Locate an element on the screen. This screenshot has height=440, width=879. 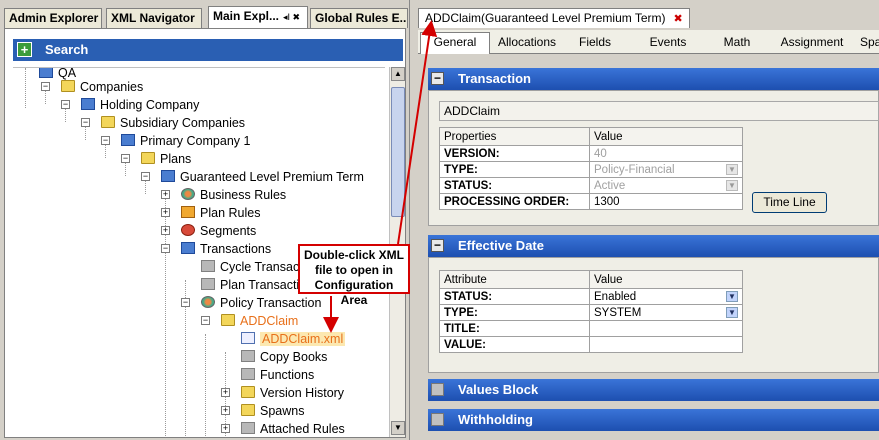
time-line-button: Time Line is located at coordinates (789, 202).